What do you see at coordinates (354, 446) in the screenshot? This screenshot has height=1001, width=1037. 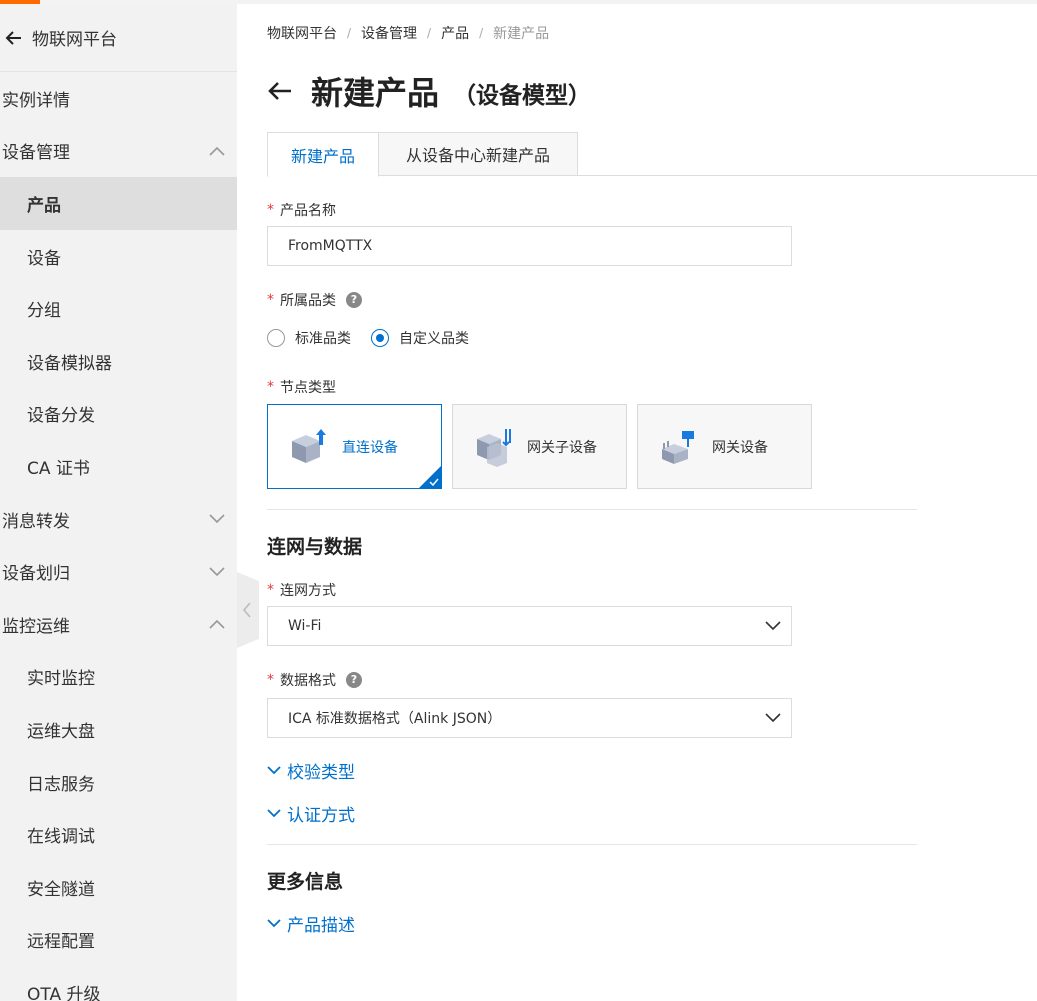 I see `node-type-direct-card: 直连设备` at bounding box center [354, 446].